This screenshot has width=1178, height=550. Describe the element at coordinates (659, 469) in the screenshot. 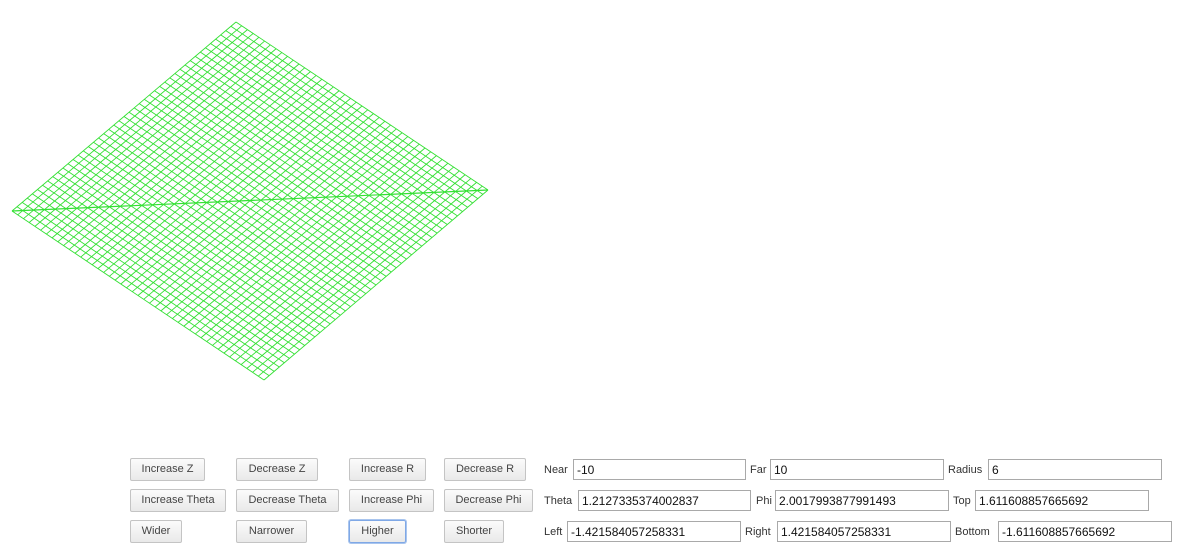

I see `near-input` at that location.